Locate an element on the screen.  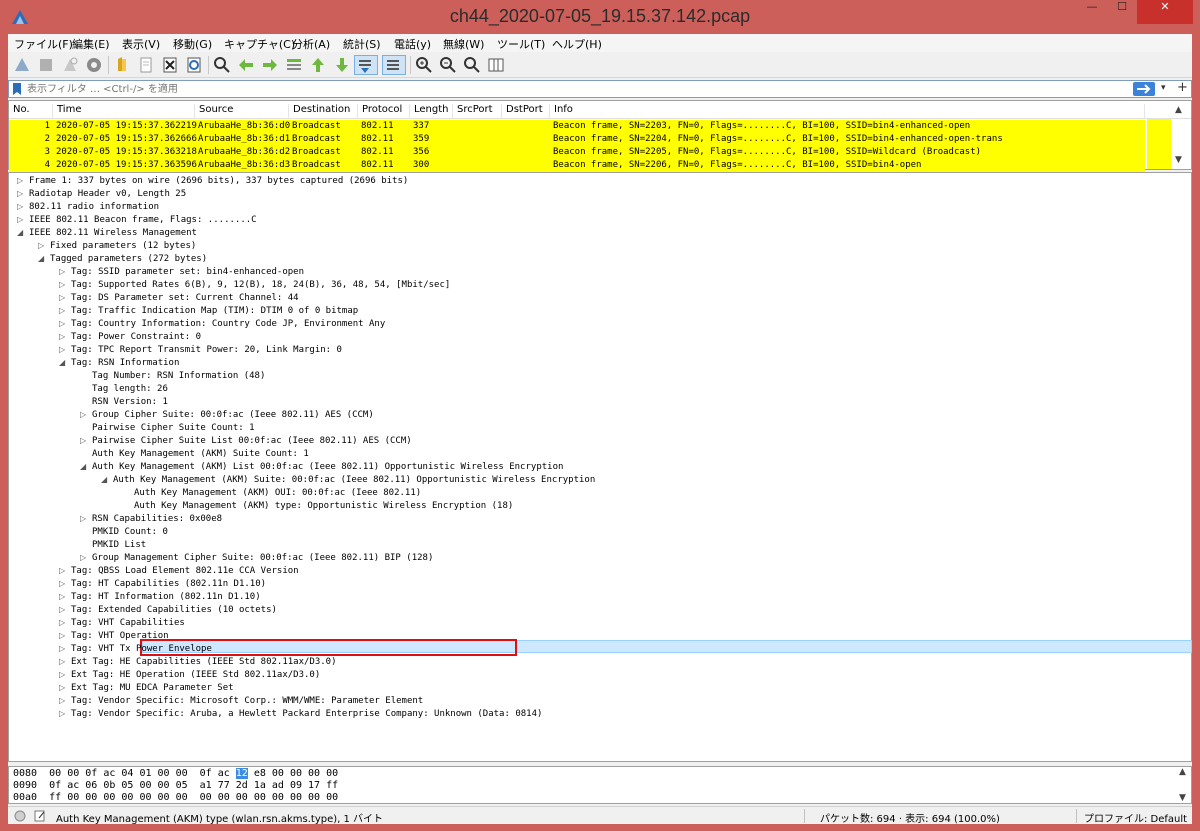
tree-row: ▷ RSN Capabilities: 0x00e8 is located at coordinates (151, 520).